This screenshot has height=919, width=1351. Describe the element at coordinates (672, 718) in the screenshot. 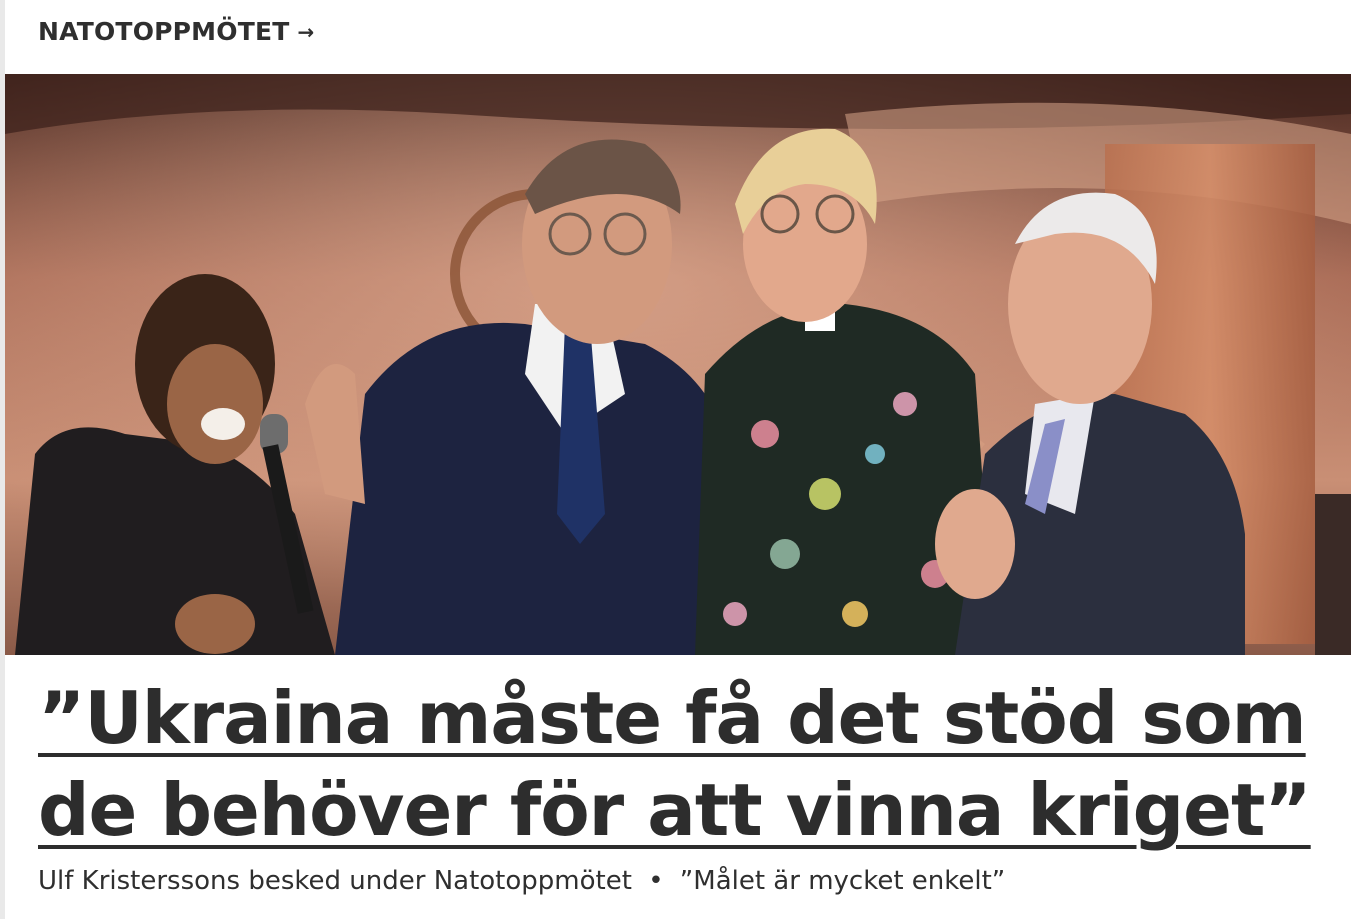

I see `headline-line-1: ”Ukraina måste få det stöd som` at that location.